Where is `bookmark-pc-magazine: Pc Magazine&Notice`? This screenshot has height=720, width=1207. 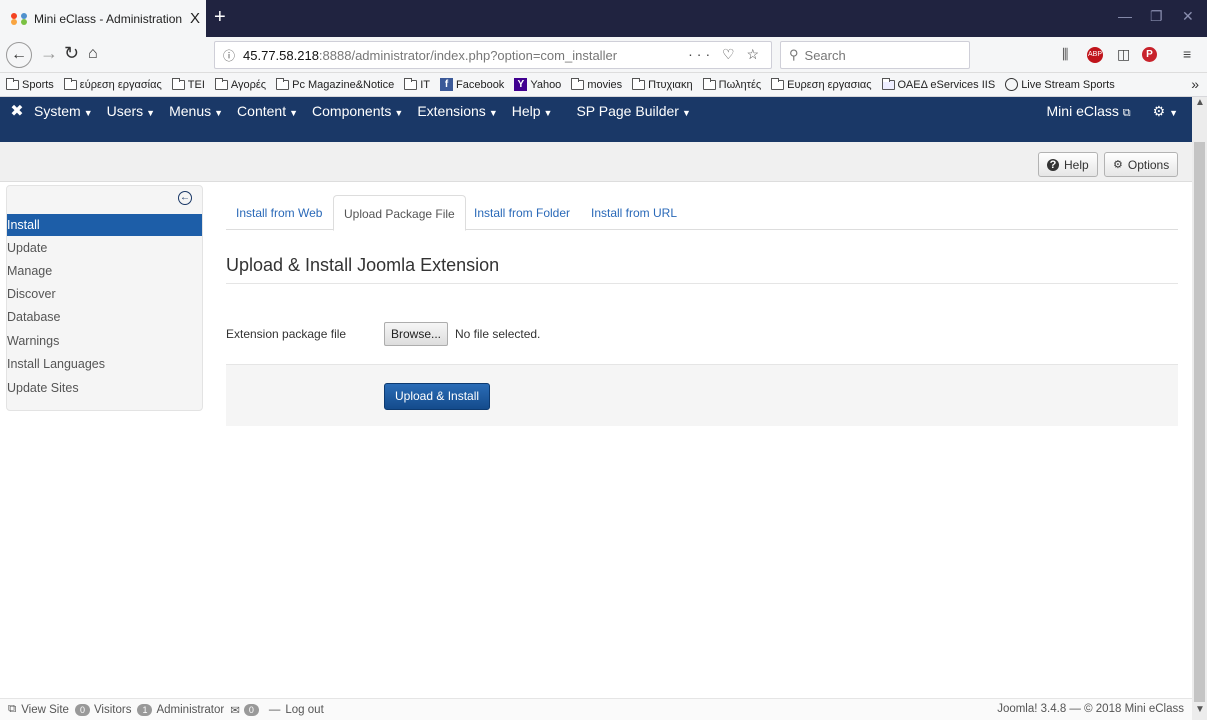
bookmark-pc-magazine: Pc Magazine&Notice is located at coordinates (335, 84).